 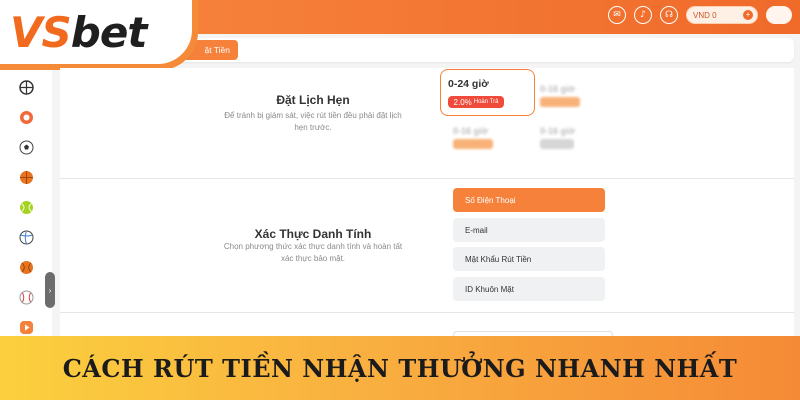 I want to click on logo: VSbet, so click(x=96, y=32).